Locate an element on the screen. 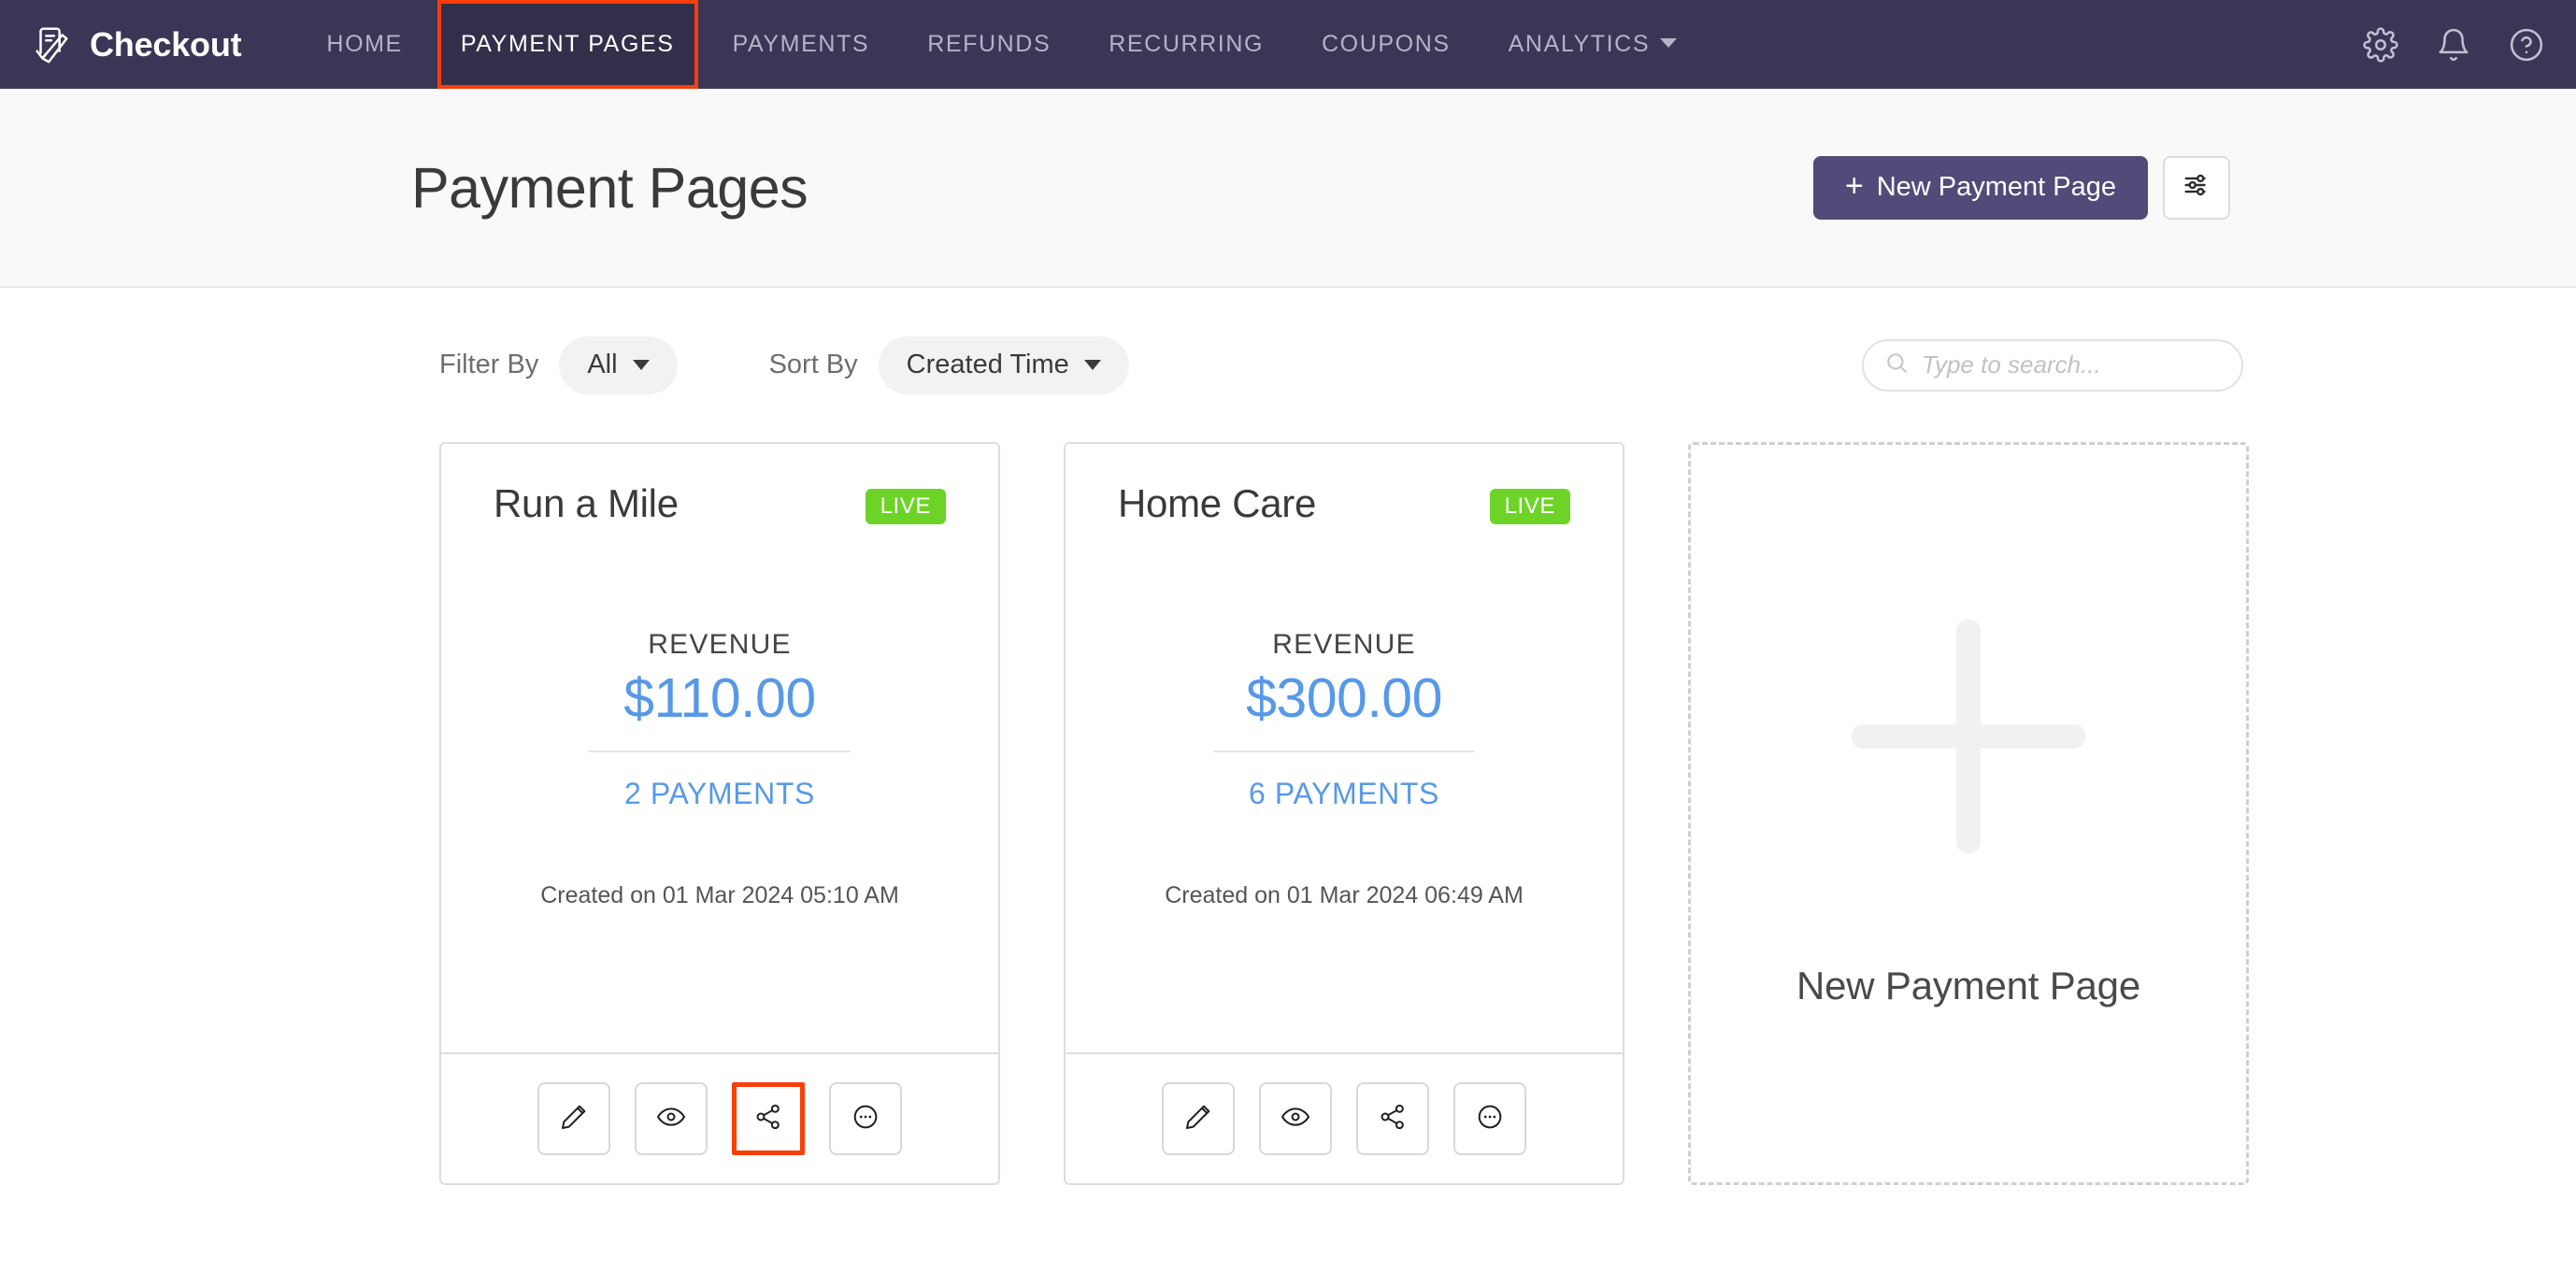 This screenshot has height=1286, width=2576. filter-by-label: Filter By is located at coordinates (489, 364).